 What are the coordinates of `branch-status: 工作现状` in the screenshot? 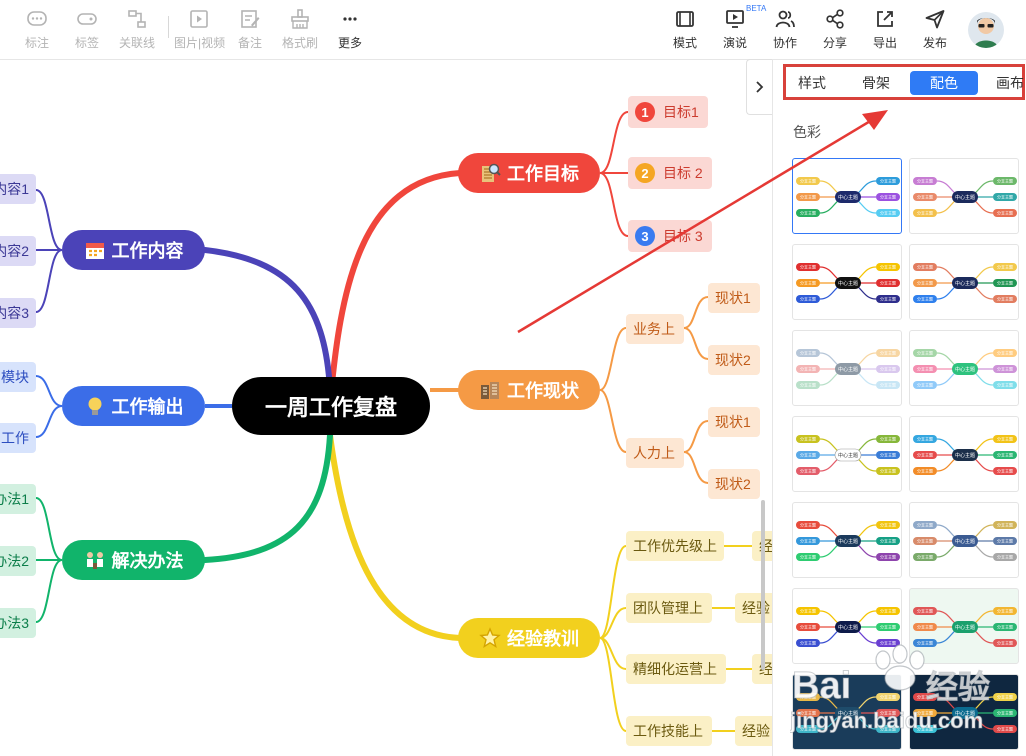 It's located at (529, 390).